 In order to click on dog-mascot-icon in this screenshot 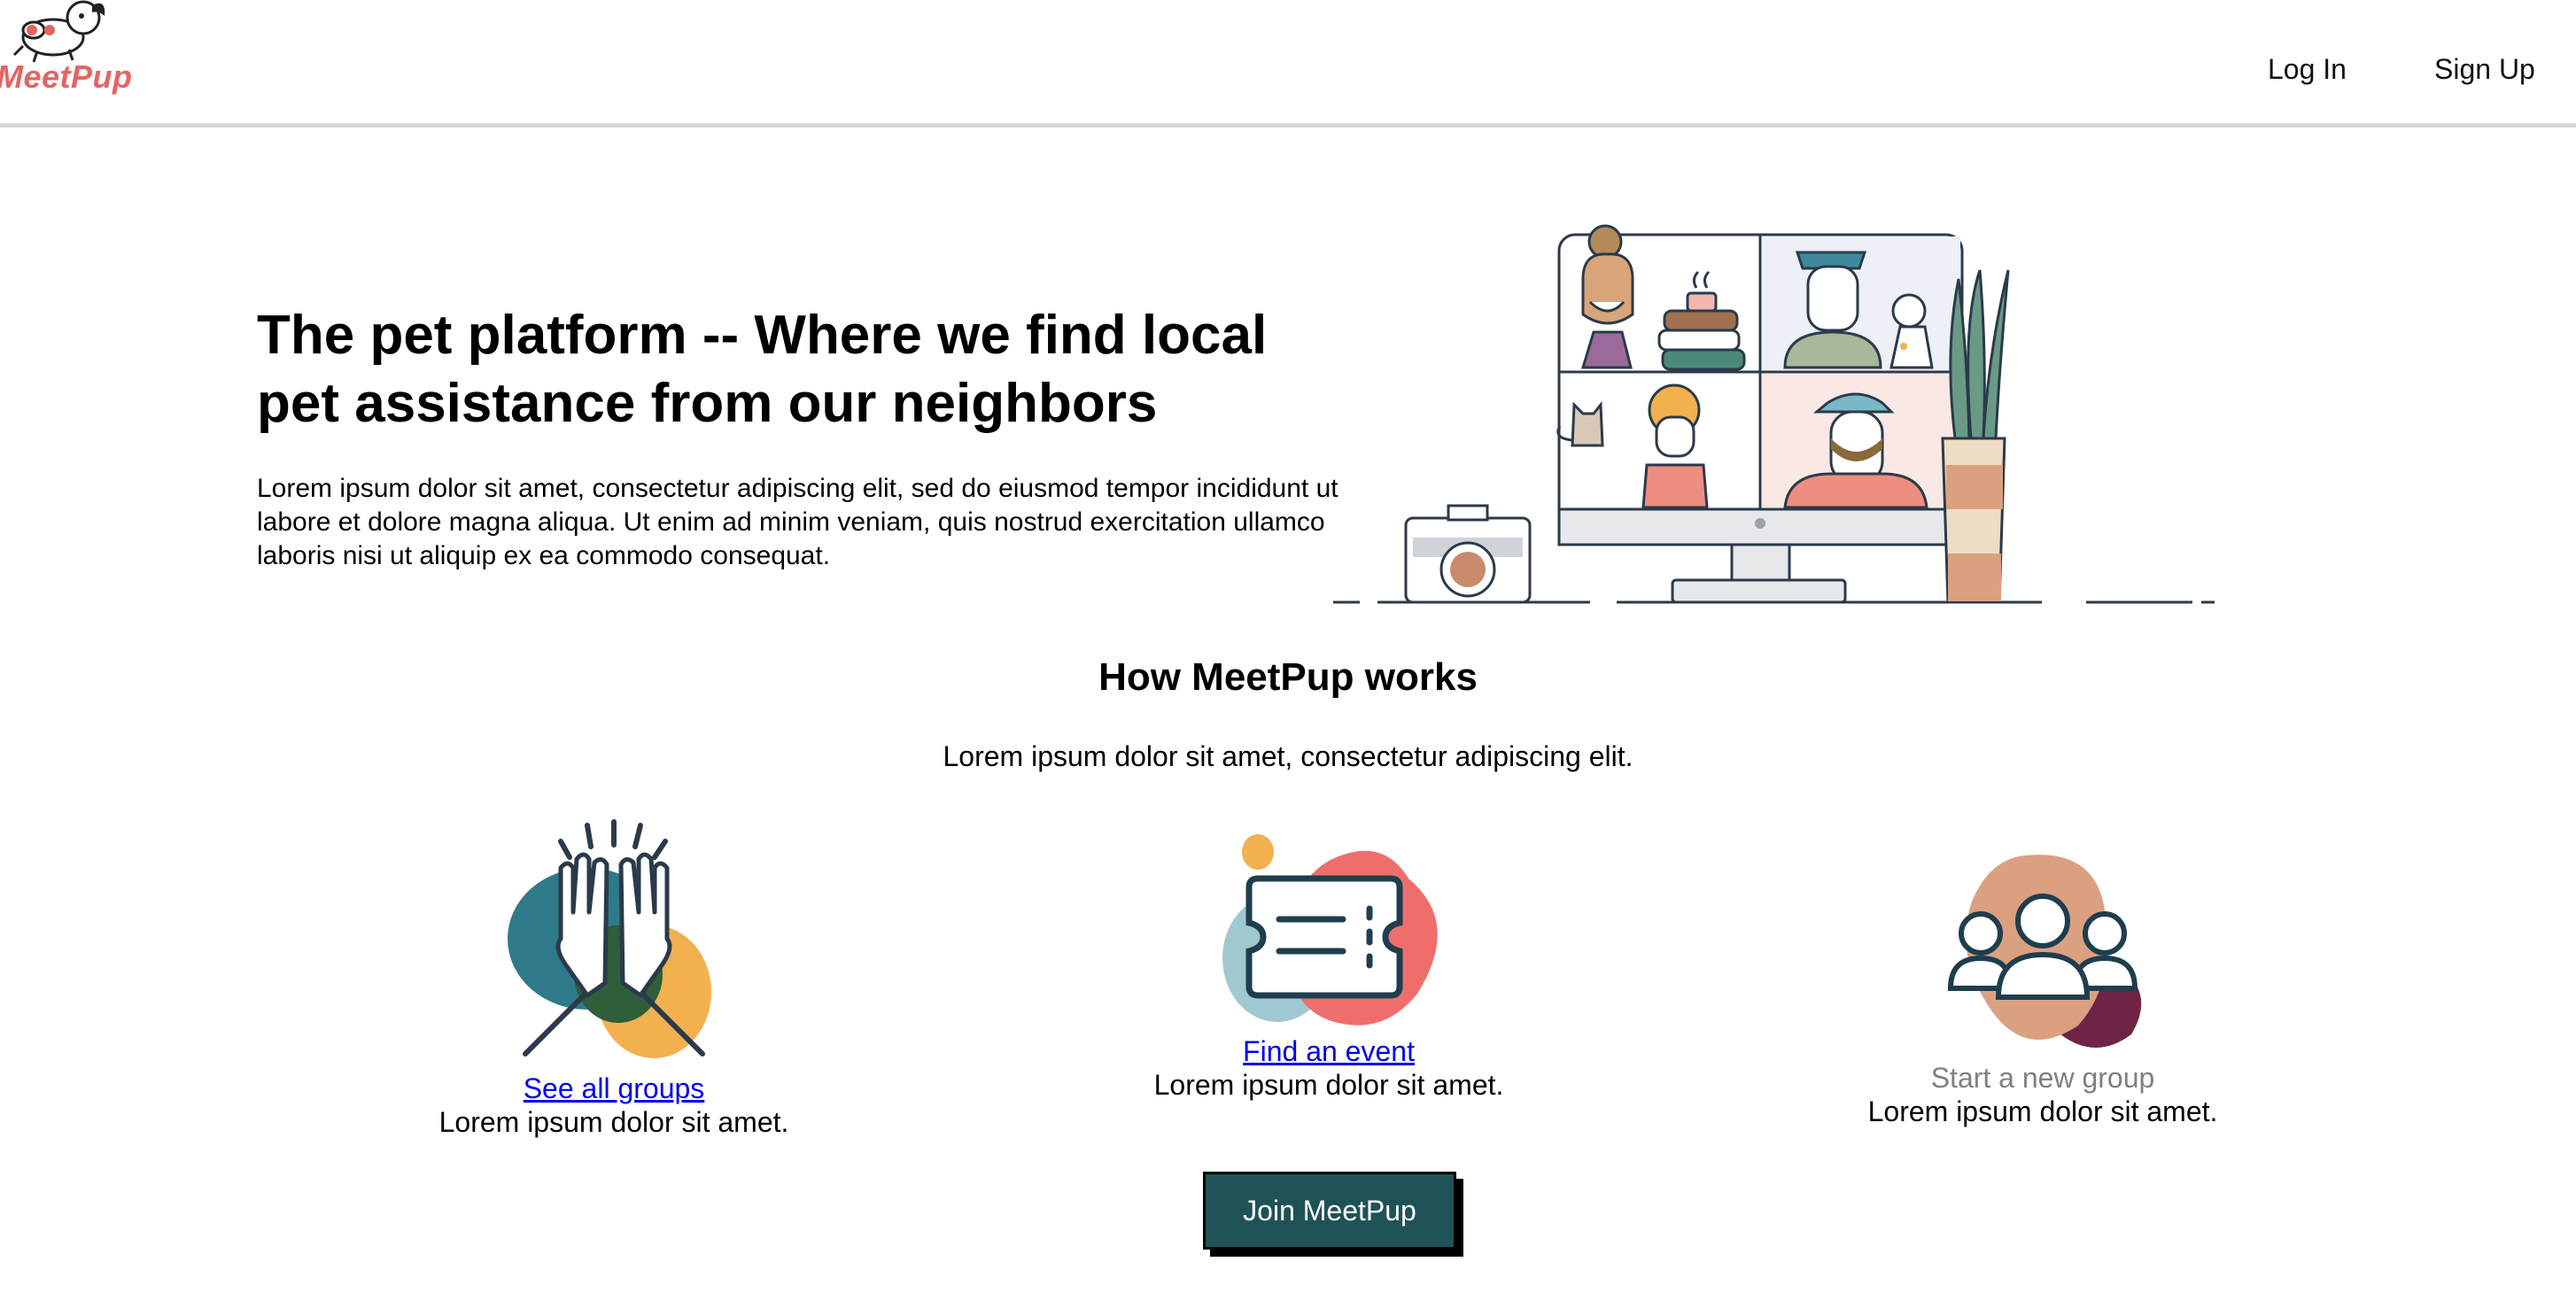, I will do `click(58, 31)`.